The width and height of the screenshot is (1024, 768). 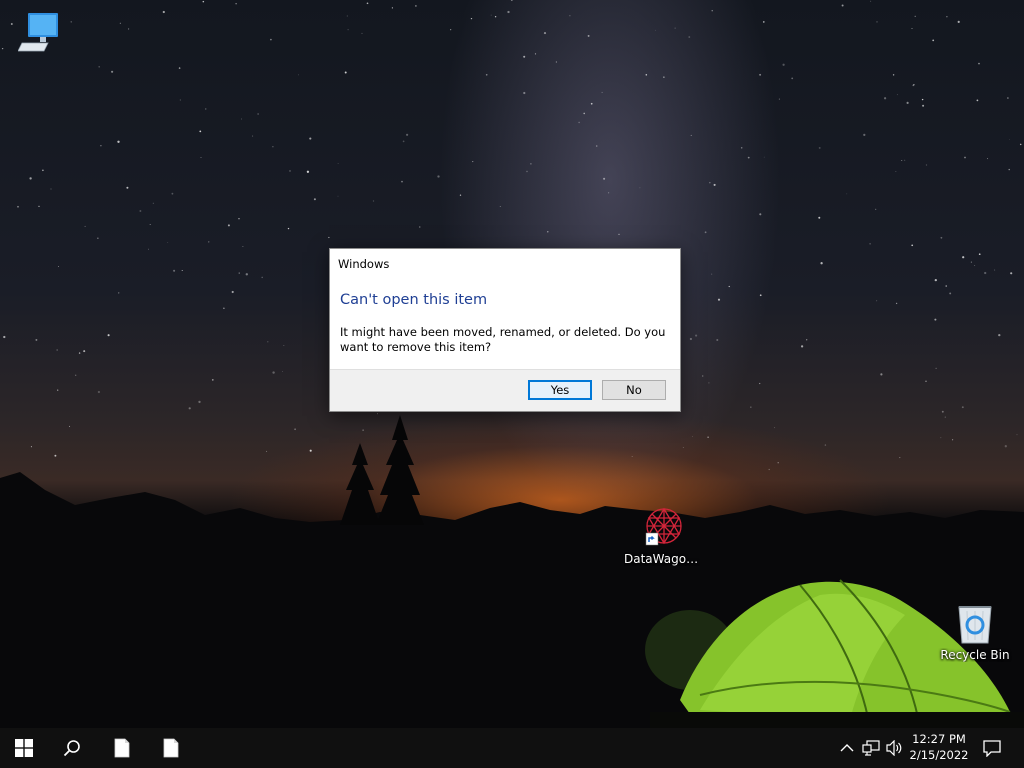 I want to click on desktop-icon-computer, so click(x=40, y=33).